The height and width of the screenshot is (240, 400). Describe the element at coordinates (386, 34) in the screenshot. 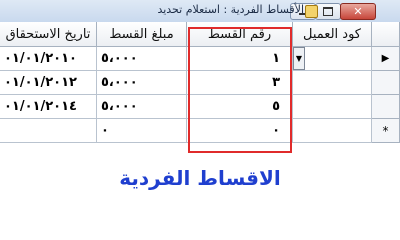

I see `select-all-corner` at that location.